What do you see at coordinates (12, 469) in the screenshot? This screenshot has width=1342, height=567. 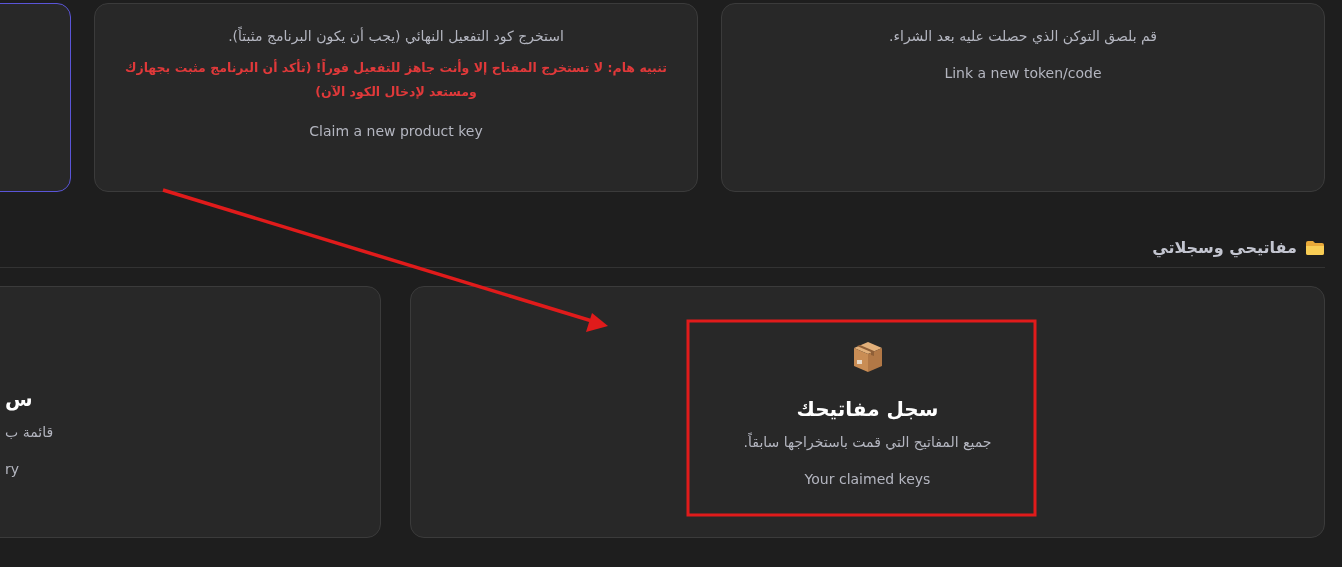 I see `card-subtitle: ry` at bounding box center [12, 469].